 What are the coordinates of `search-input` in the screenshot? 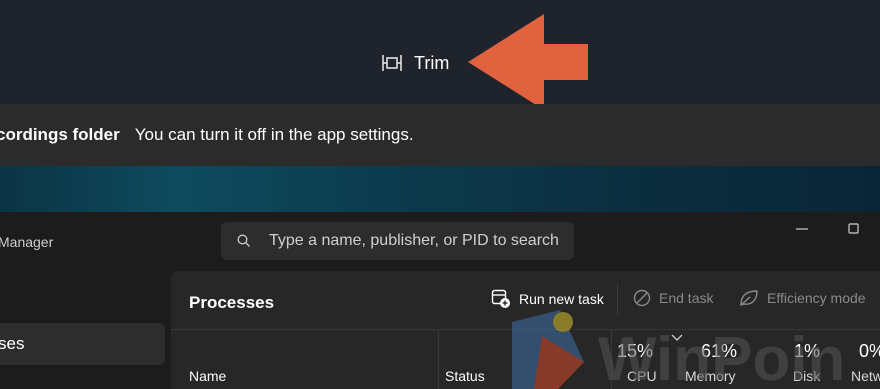 It's located at (419, 241).